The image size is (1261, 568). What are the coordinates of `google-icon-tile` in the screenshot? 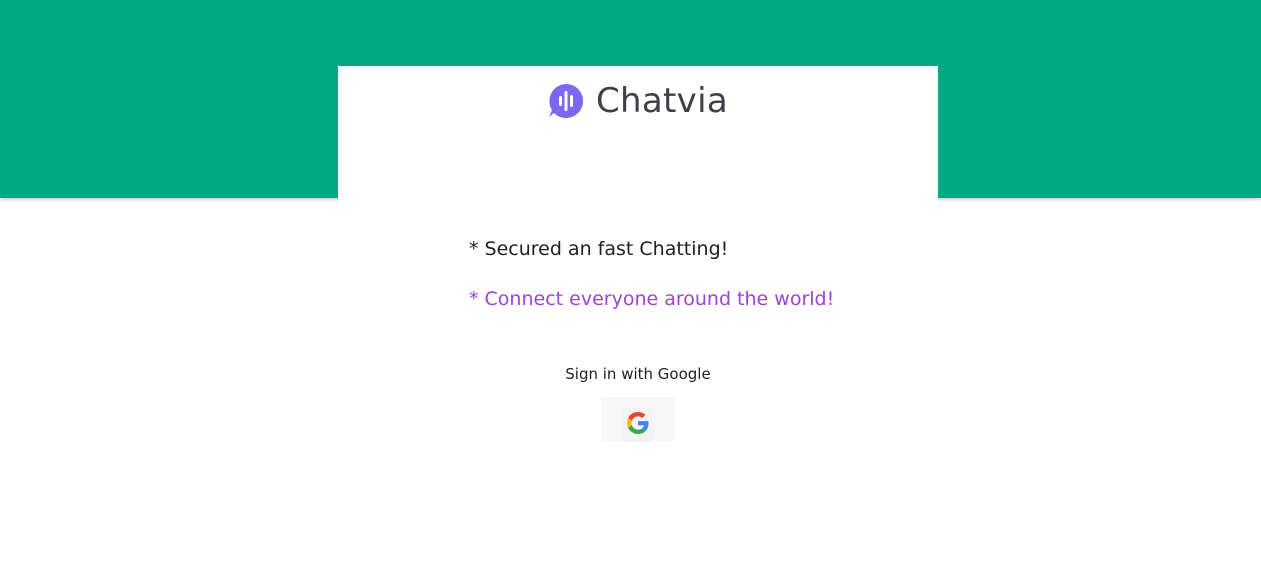 It's located at (638, 425).